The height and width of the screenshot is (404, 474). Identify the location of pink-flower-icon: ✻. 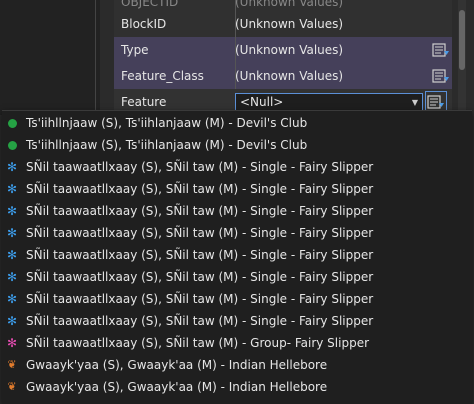
(12, 343).